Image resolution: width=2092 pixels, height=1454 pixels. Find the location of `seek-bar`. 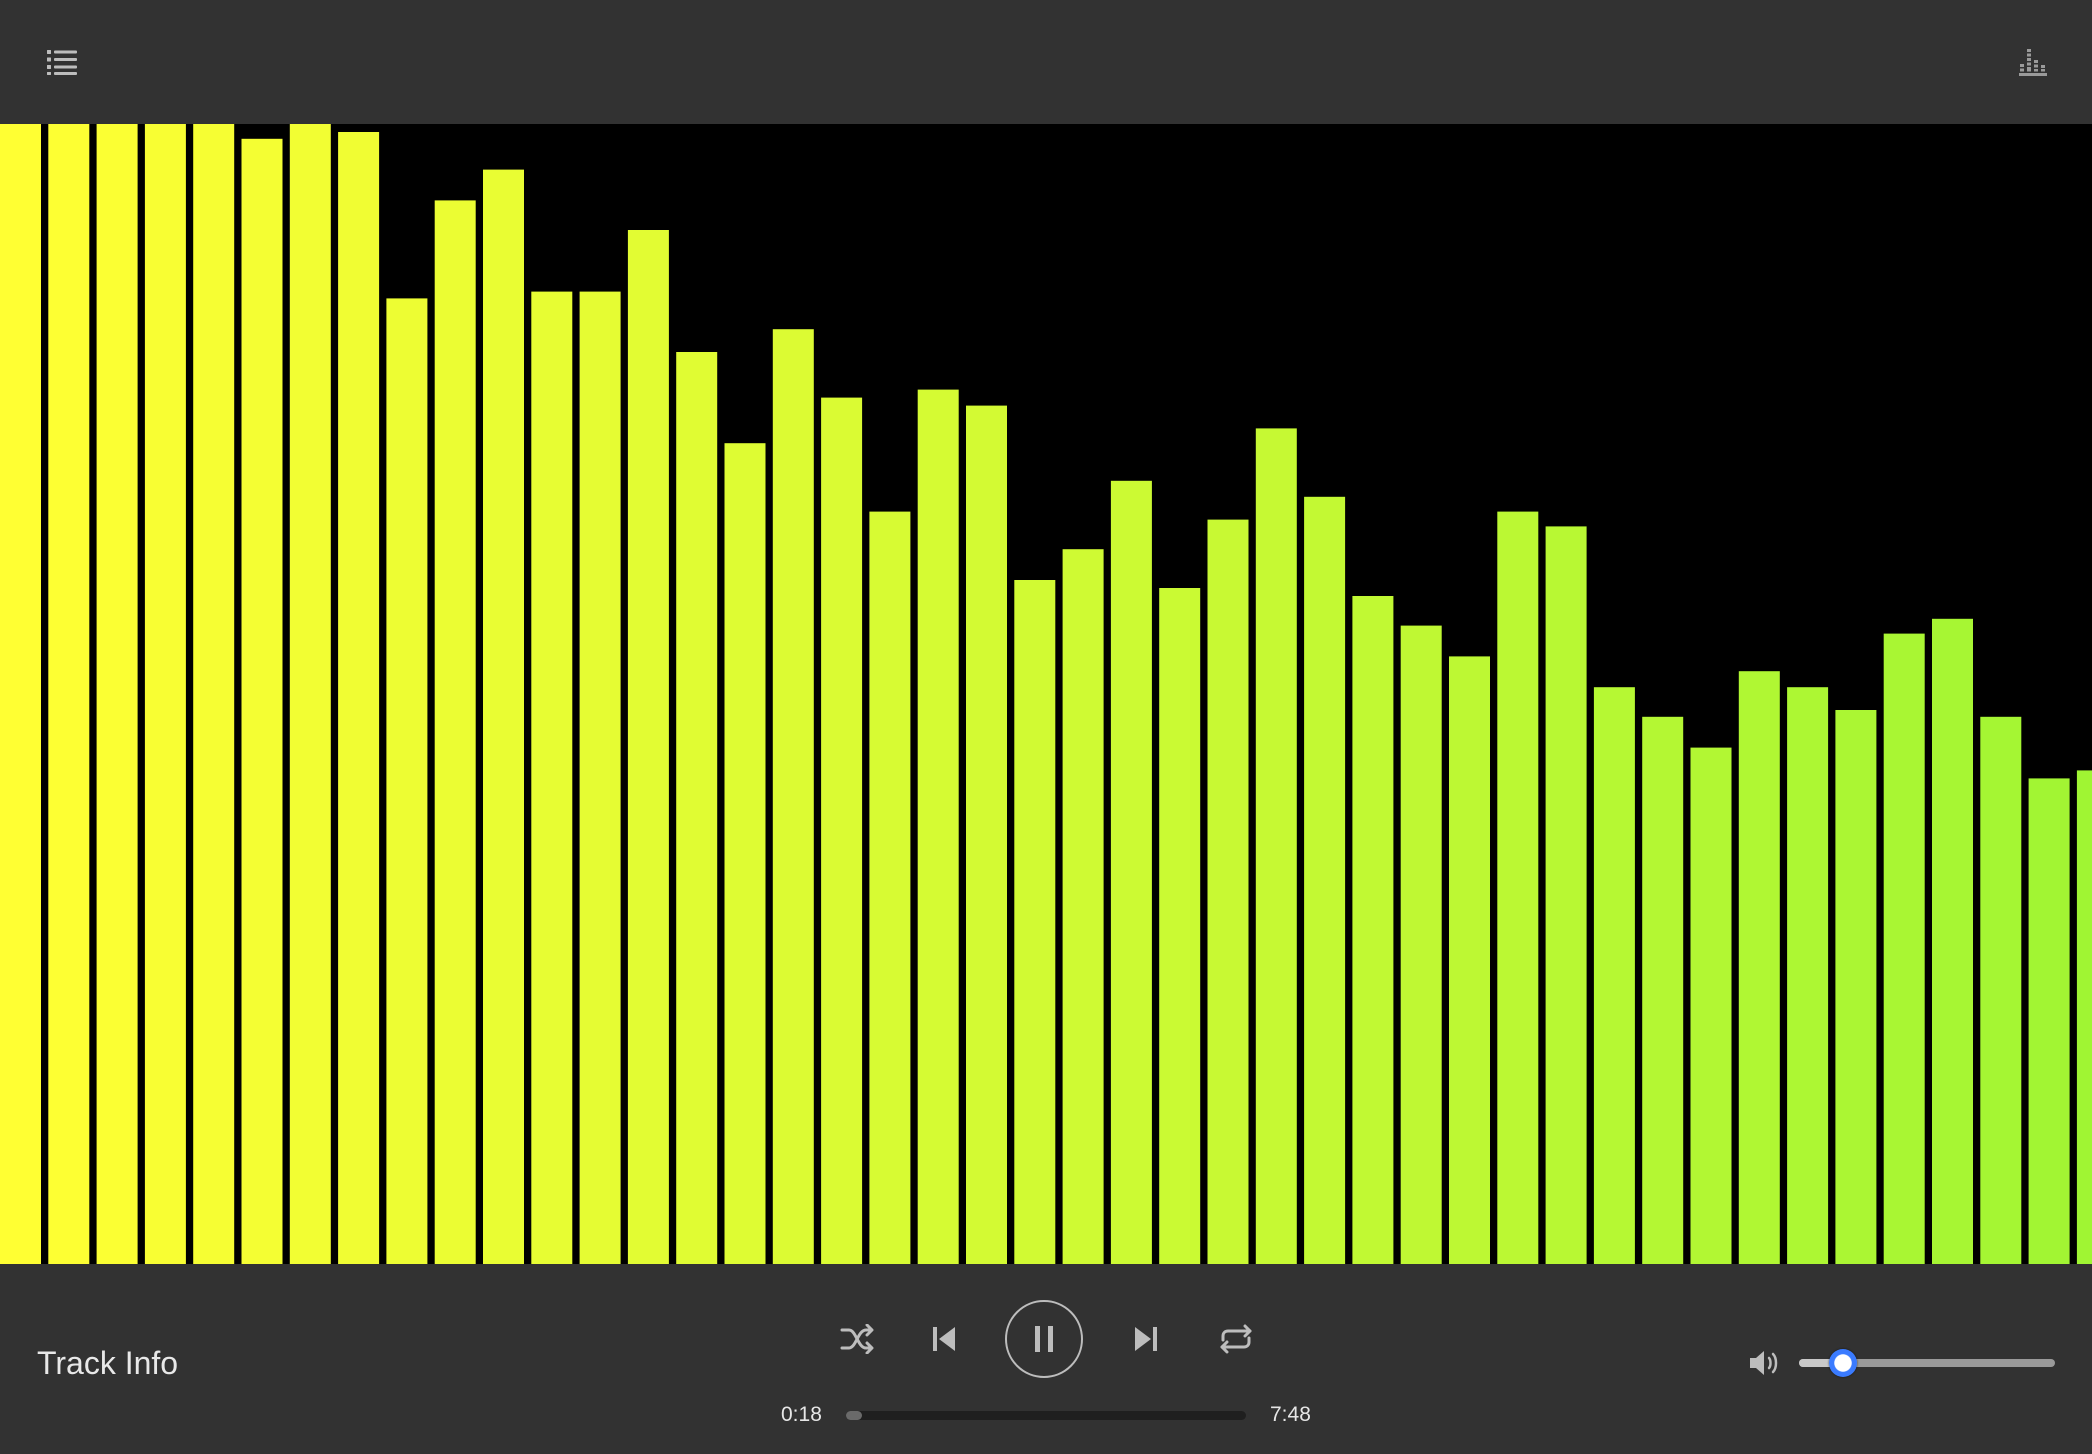

seek-bar is located at coordinates (1046, 1415).